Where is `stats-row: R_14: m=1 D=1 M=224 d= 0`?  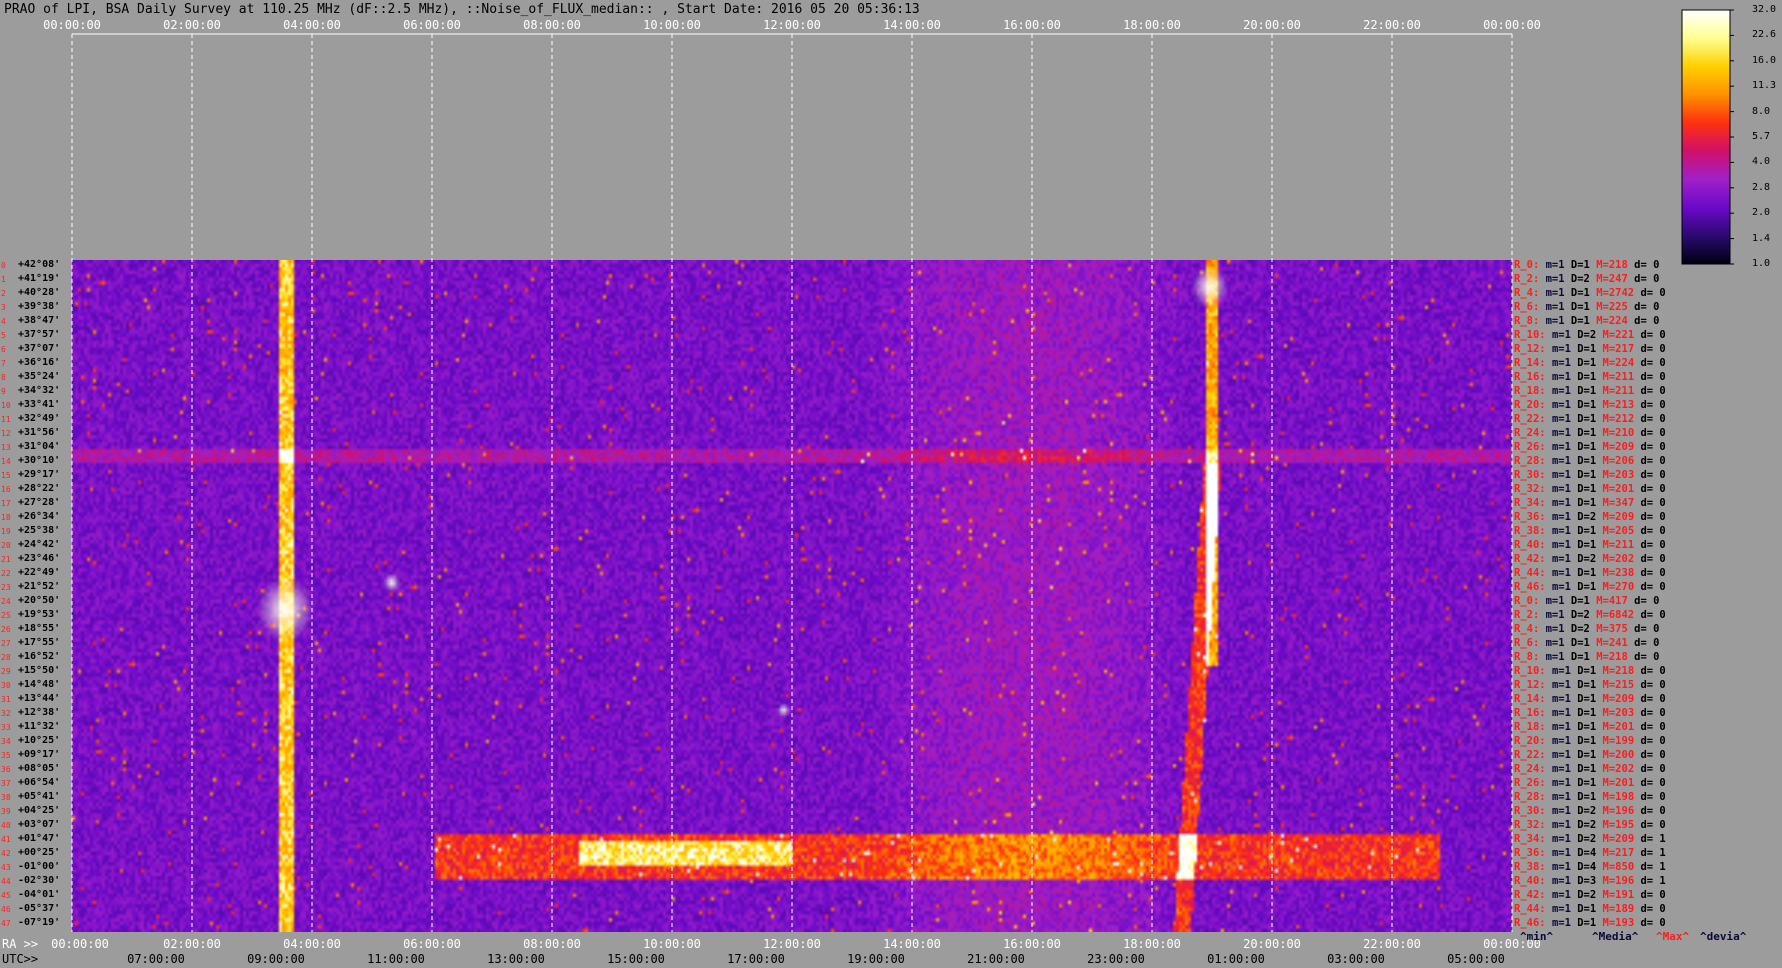
stats-row: R_14: m=1 D=1 M=224 d= 0 is located at coordinates (1590, 363).